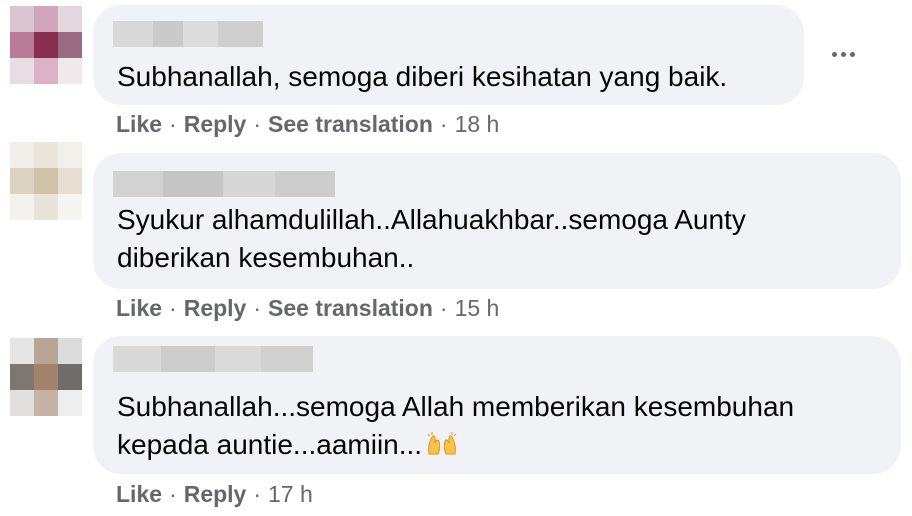 This screenshot has height=516, width=912. I want to click on comment-actions: Like · Reply · 17 h, so click(214, 494).